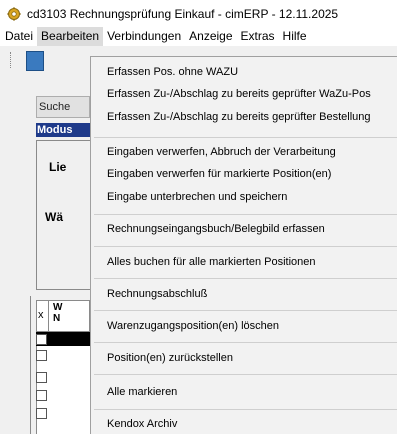 This screenshot has width=397, height=434. What do you see at coordinates (35, 61) in the screenshot?
I see `document-icon` at bounding box center [35, 61].